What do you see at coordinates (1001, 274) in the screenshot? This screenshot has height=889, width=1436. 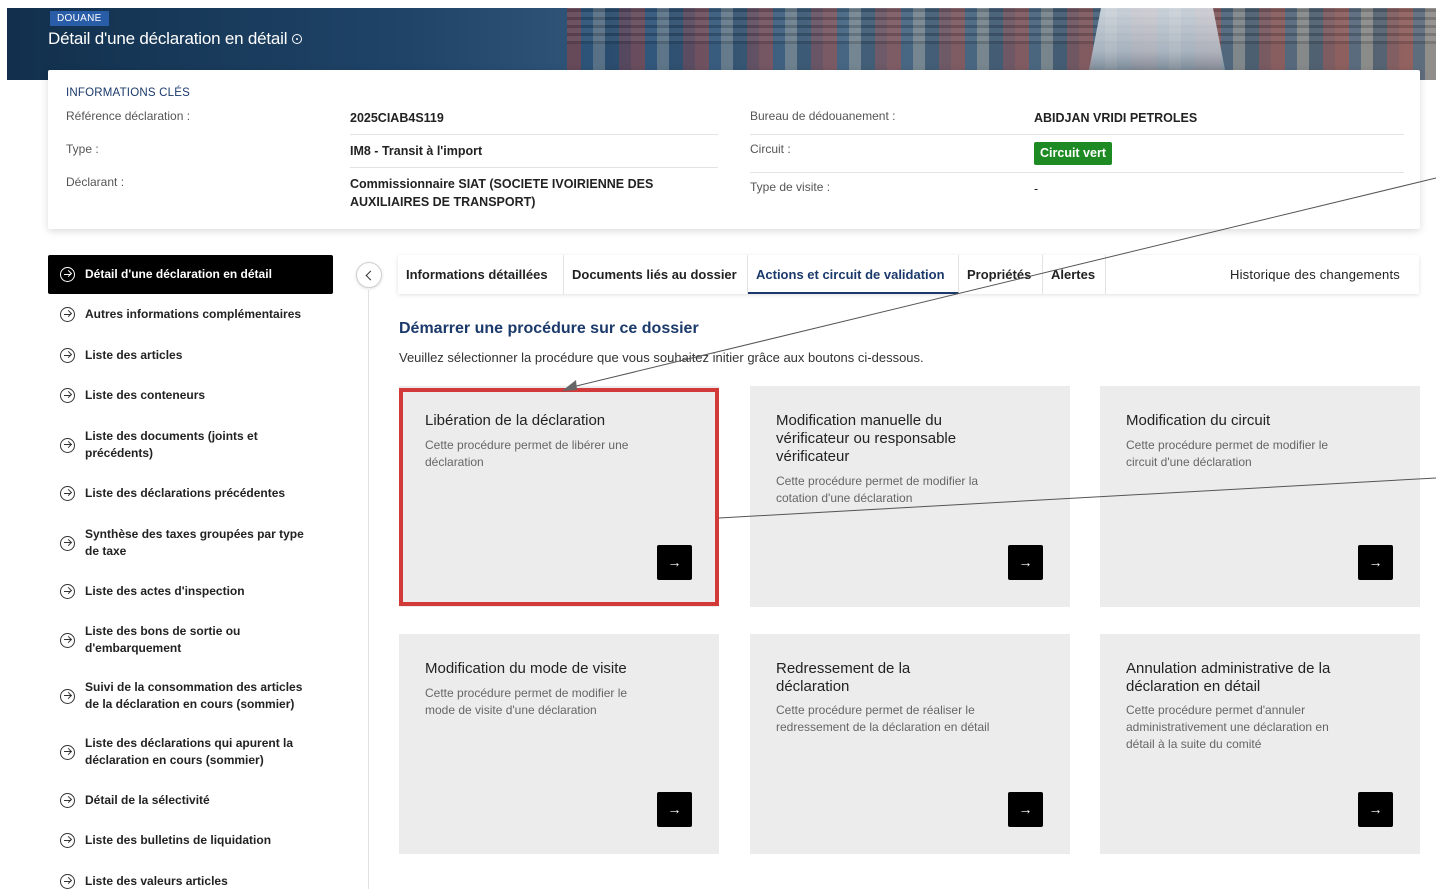 I see `tab-proprietes: Propriétés` at bounding box center [1001, 274].